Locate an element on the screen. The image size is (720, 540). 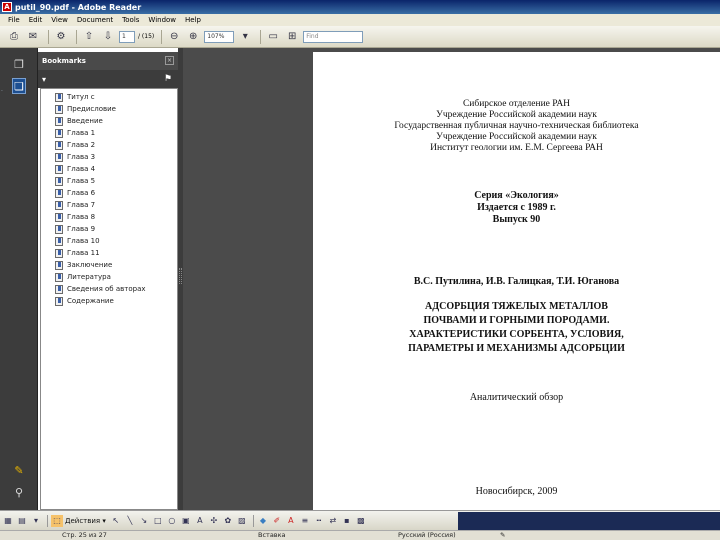
diagram-icon: ✣ is located at coordinates (214, 521).